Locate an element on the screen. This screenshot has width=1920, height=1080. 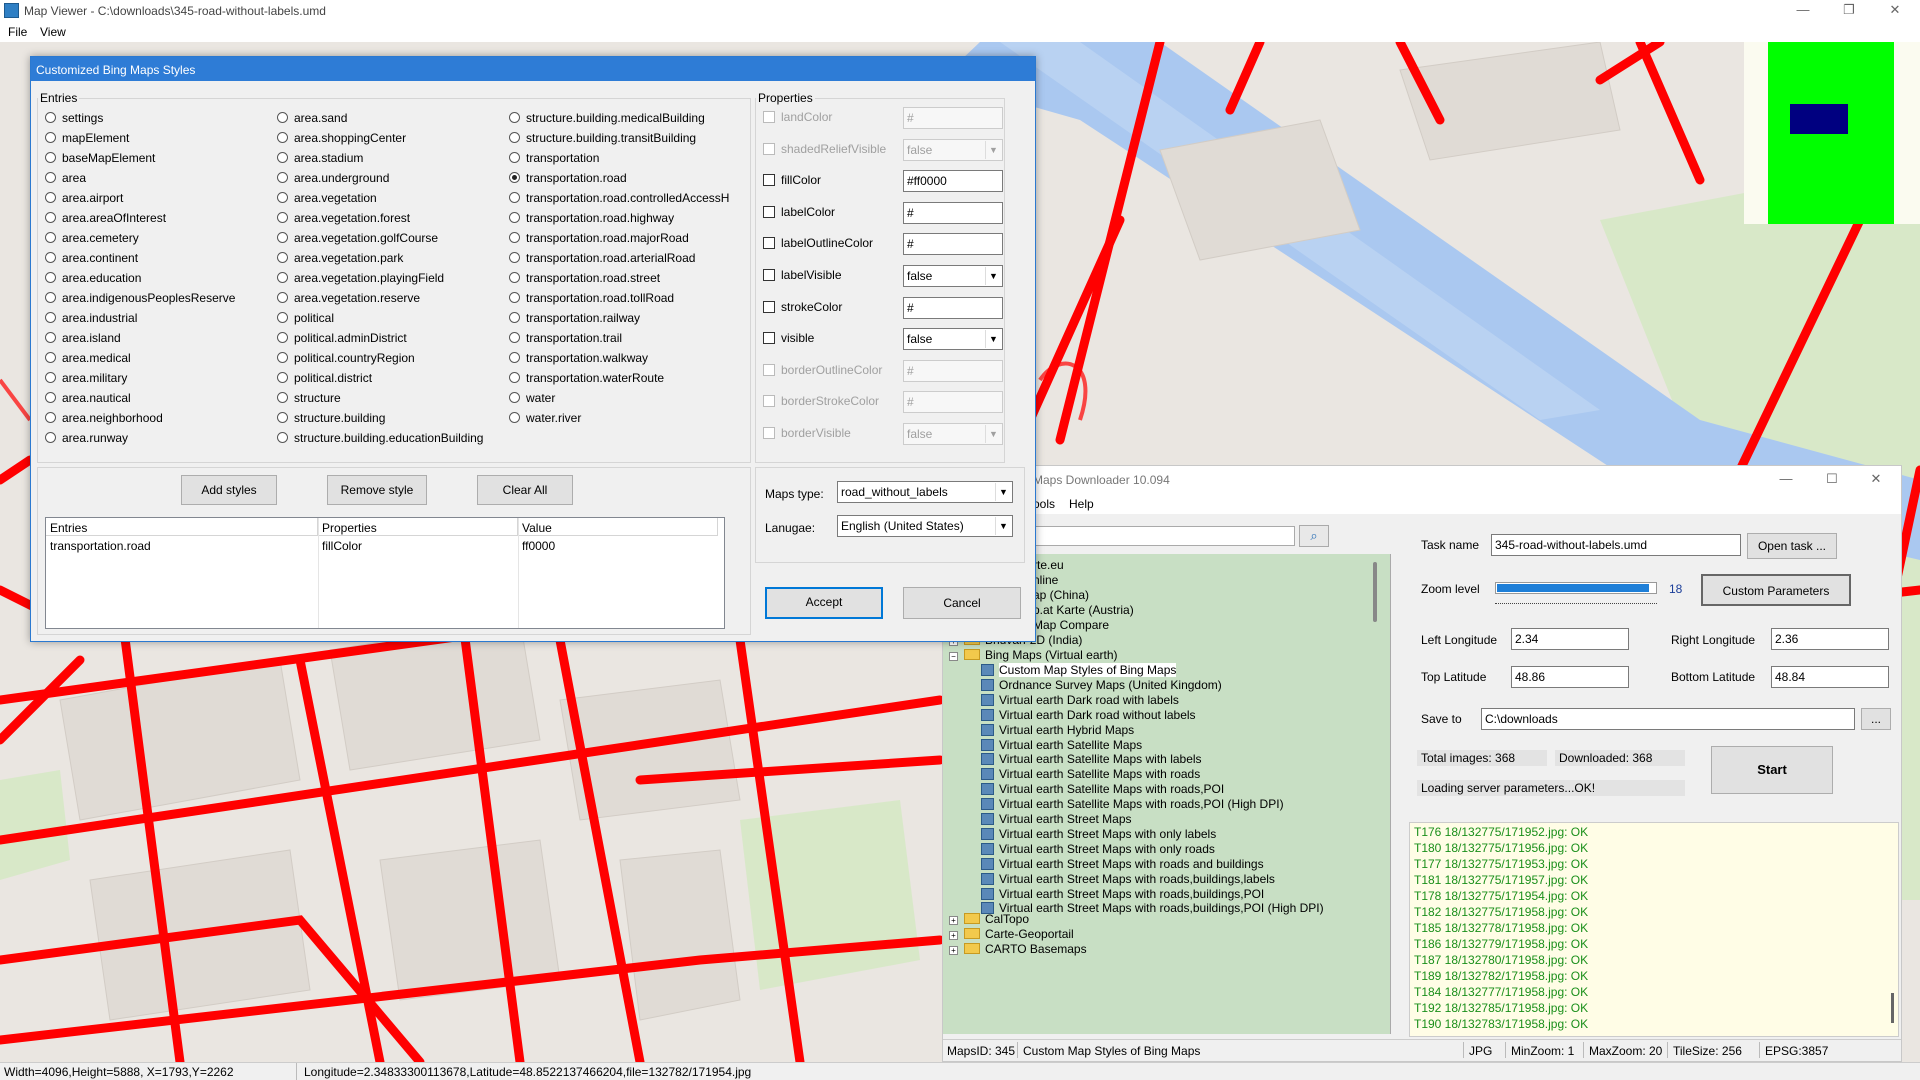
entry-radio: area.indigenousPeoplesReserve is located at coordinates (140, 299).